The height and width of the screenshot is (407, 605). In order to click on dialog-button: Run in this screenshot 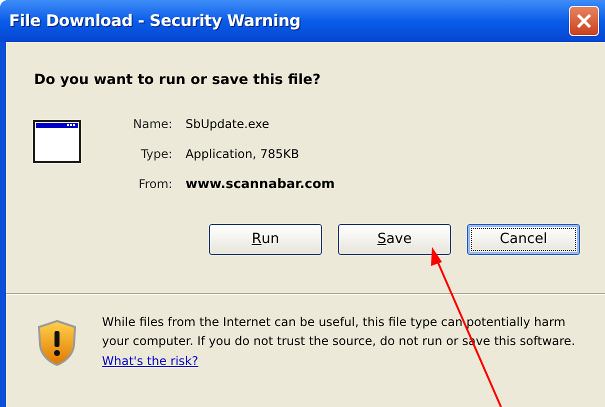, I will do `click(265, 239)`.